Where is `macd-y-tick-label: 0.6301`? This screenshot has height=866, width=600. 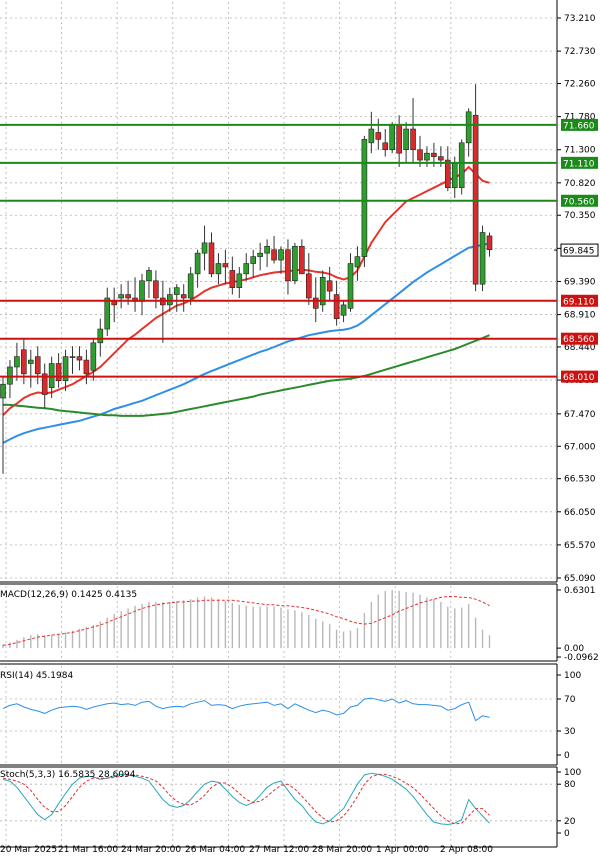 macd-y-tick-label: 0.6301 is located at coordinates (580, 591).